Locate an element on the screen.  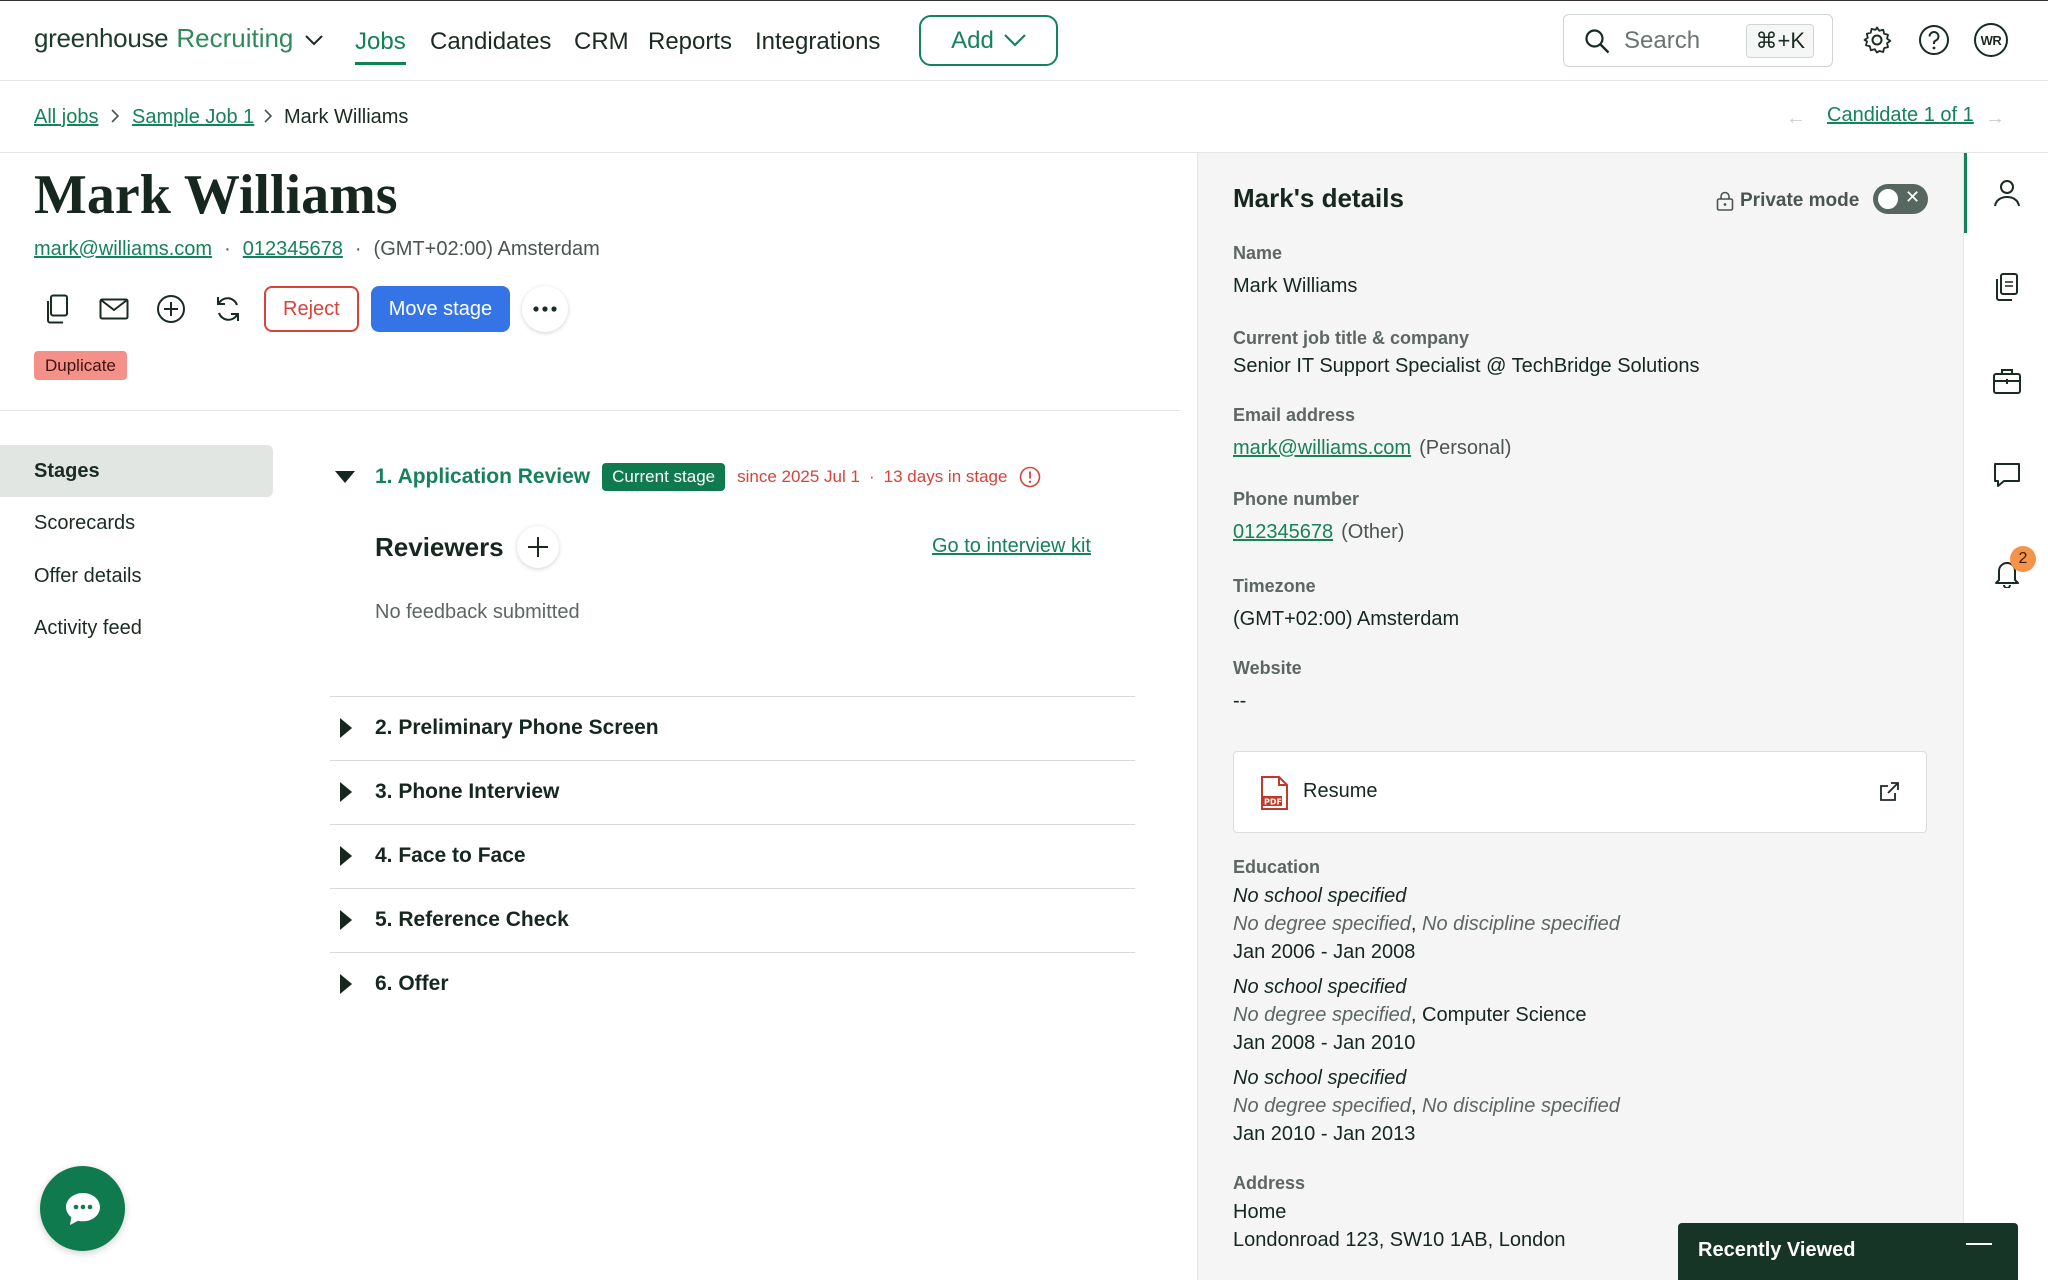
previous-candidate-arrow-icon: ← is located at coordinates (1796, 118).